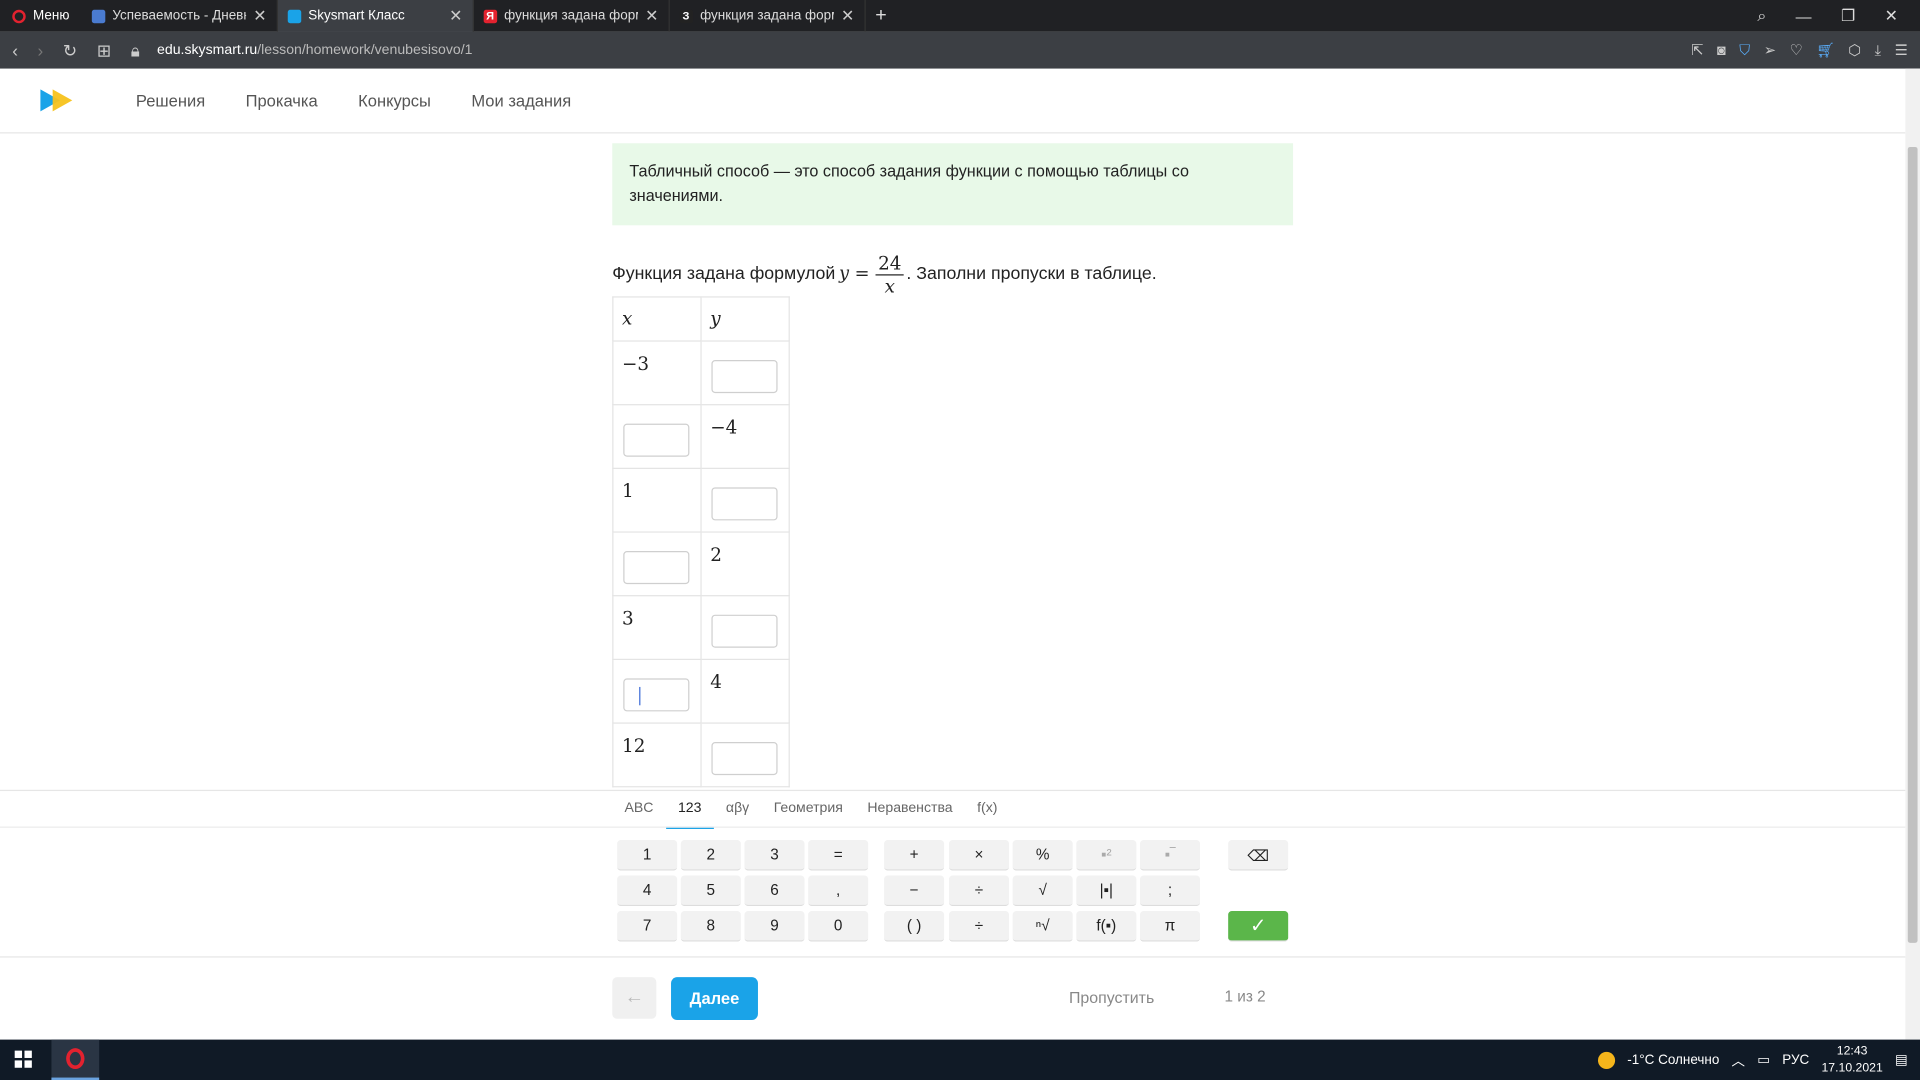 This screenshot has width=1920, height=1080. What do you see at coordinates (774, 891) in the screenshot?
I see `key-6: 6` at bounding box center [774, 891].